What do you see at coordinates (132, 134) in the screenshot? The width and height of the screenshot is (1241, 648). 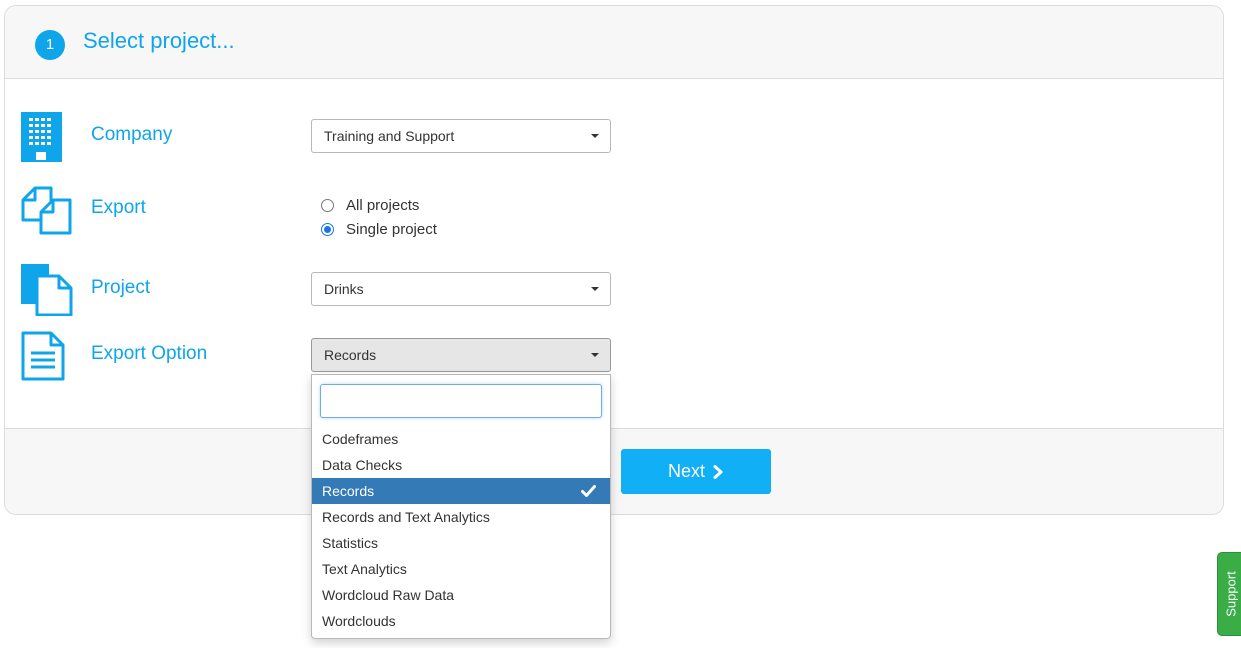 I see `company-label: Company` at bounding box center [132, 134].